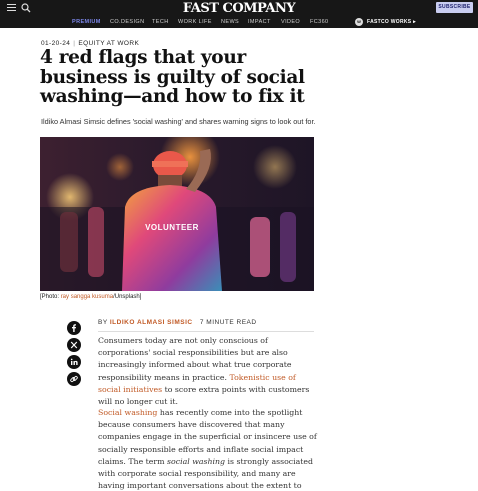 This screenshot has width=478, height=491. I want to click on nav-item-impact: IMPACT, so click(259, 22).